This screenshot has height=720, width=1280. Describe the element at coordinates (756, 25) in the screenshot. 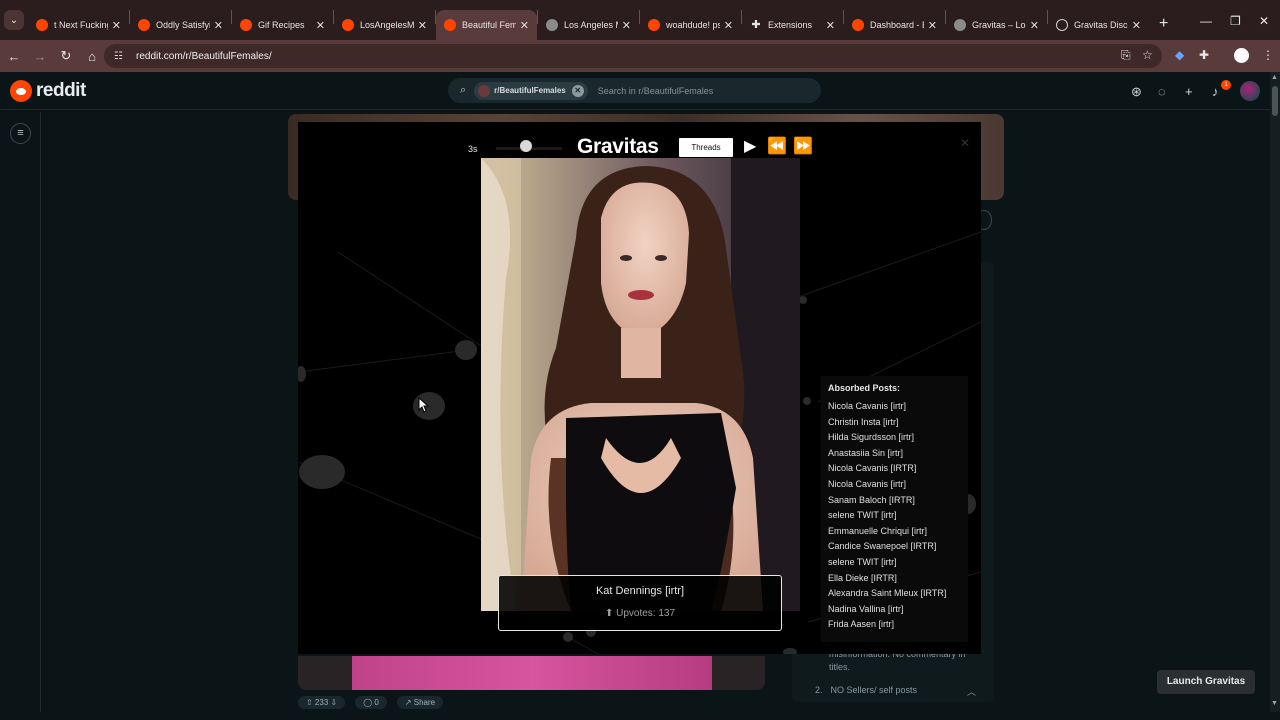

I see `puzzle-icon: ✚` at that location.